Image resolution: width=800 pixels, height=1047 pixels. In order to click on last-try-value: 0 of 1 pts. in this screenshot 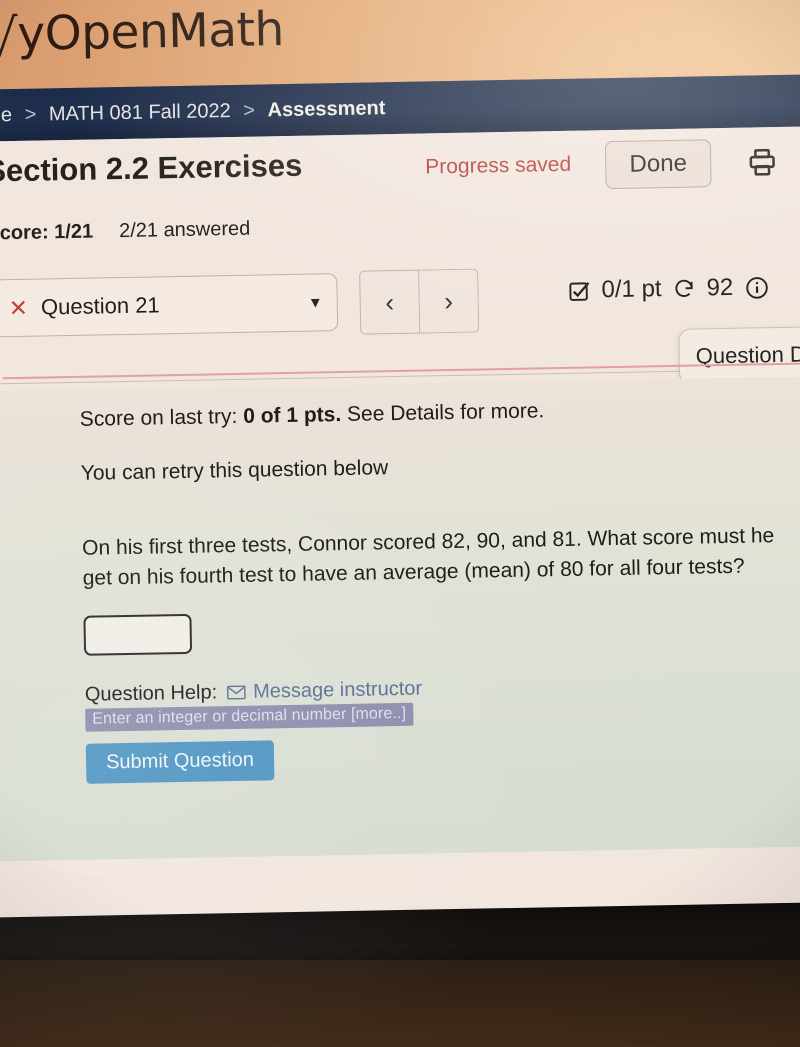, I will do `click(292, 415)`.